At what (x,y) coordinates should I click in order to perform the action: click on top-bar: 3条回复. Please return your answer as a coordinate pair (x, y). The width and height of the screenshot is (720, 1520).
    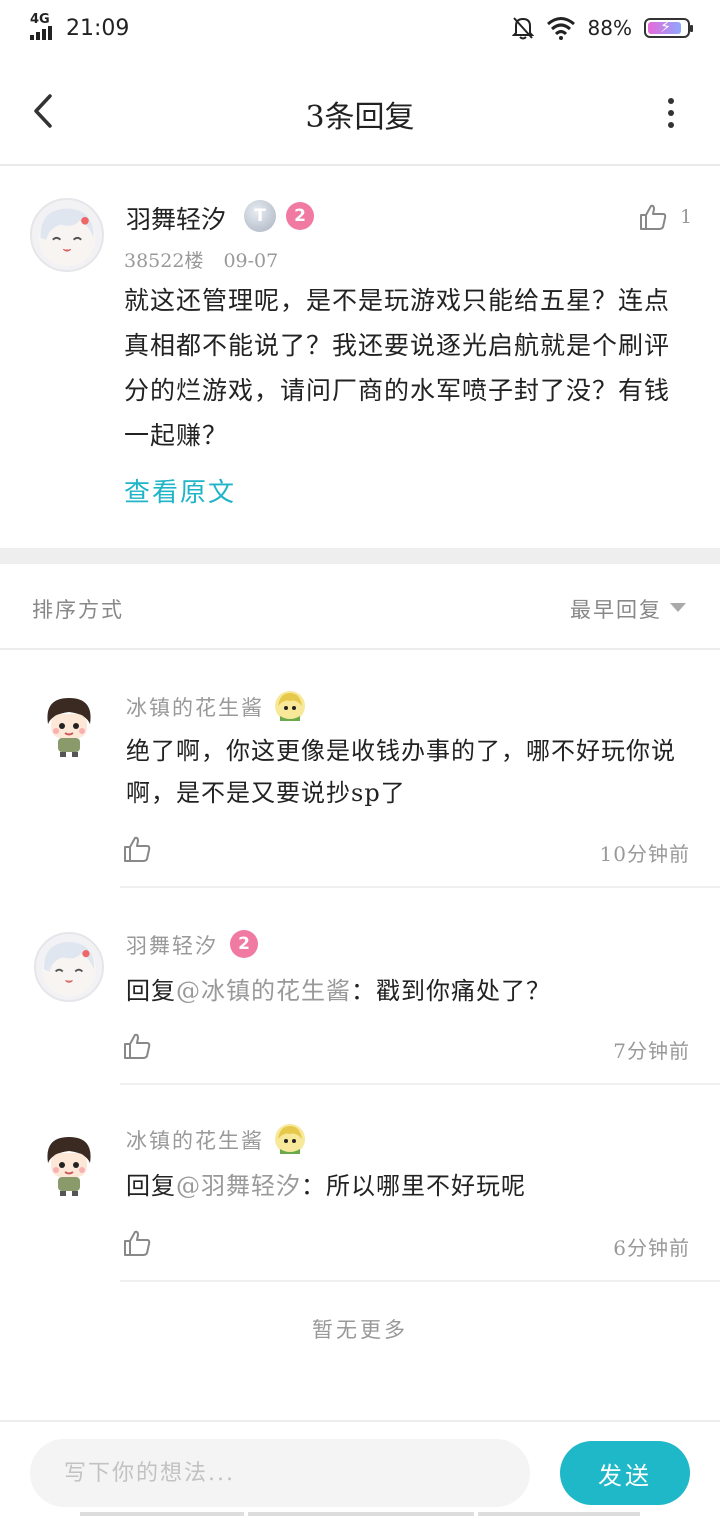
    Looking at the image, I should click on (360, 111).